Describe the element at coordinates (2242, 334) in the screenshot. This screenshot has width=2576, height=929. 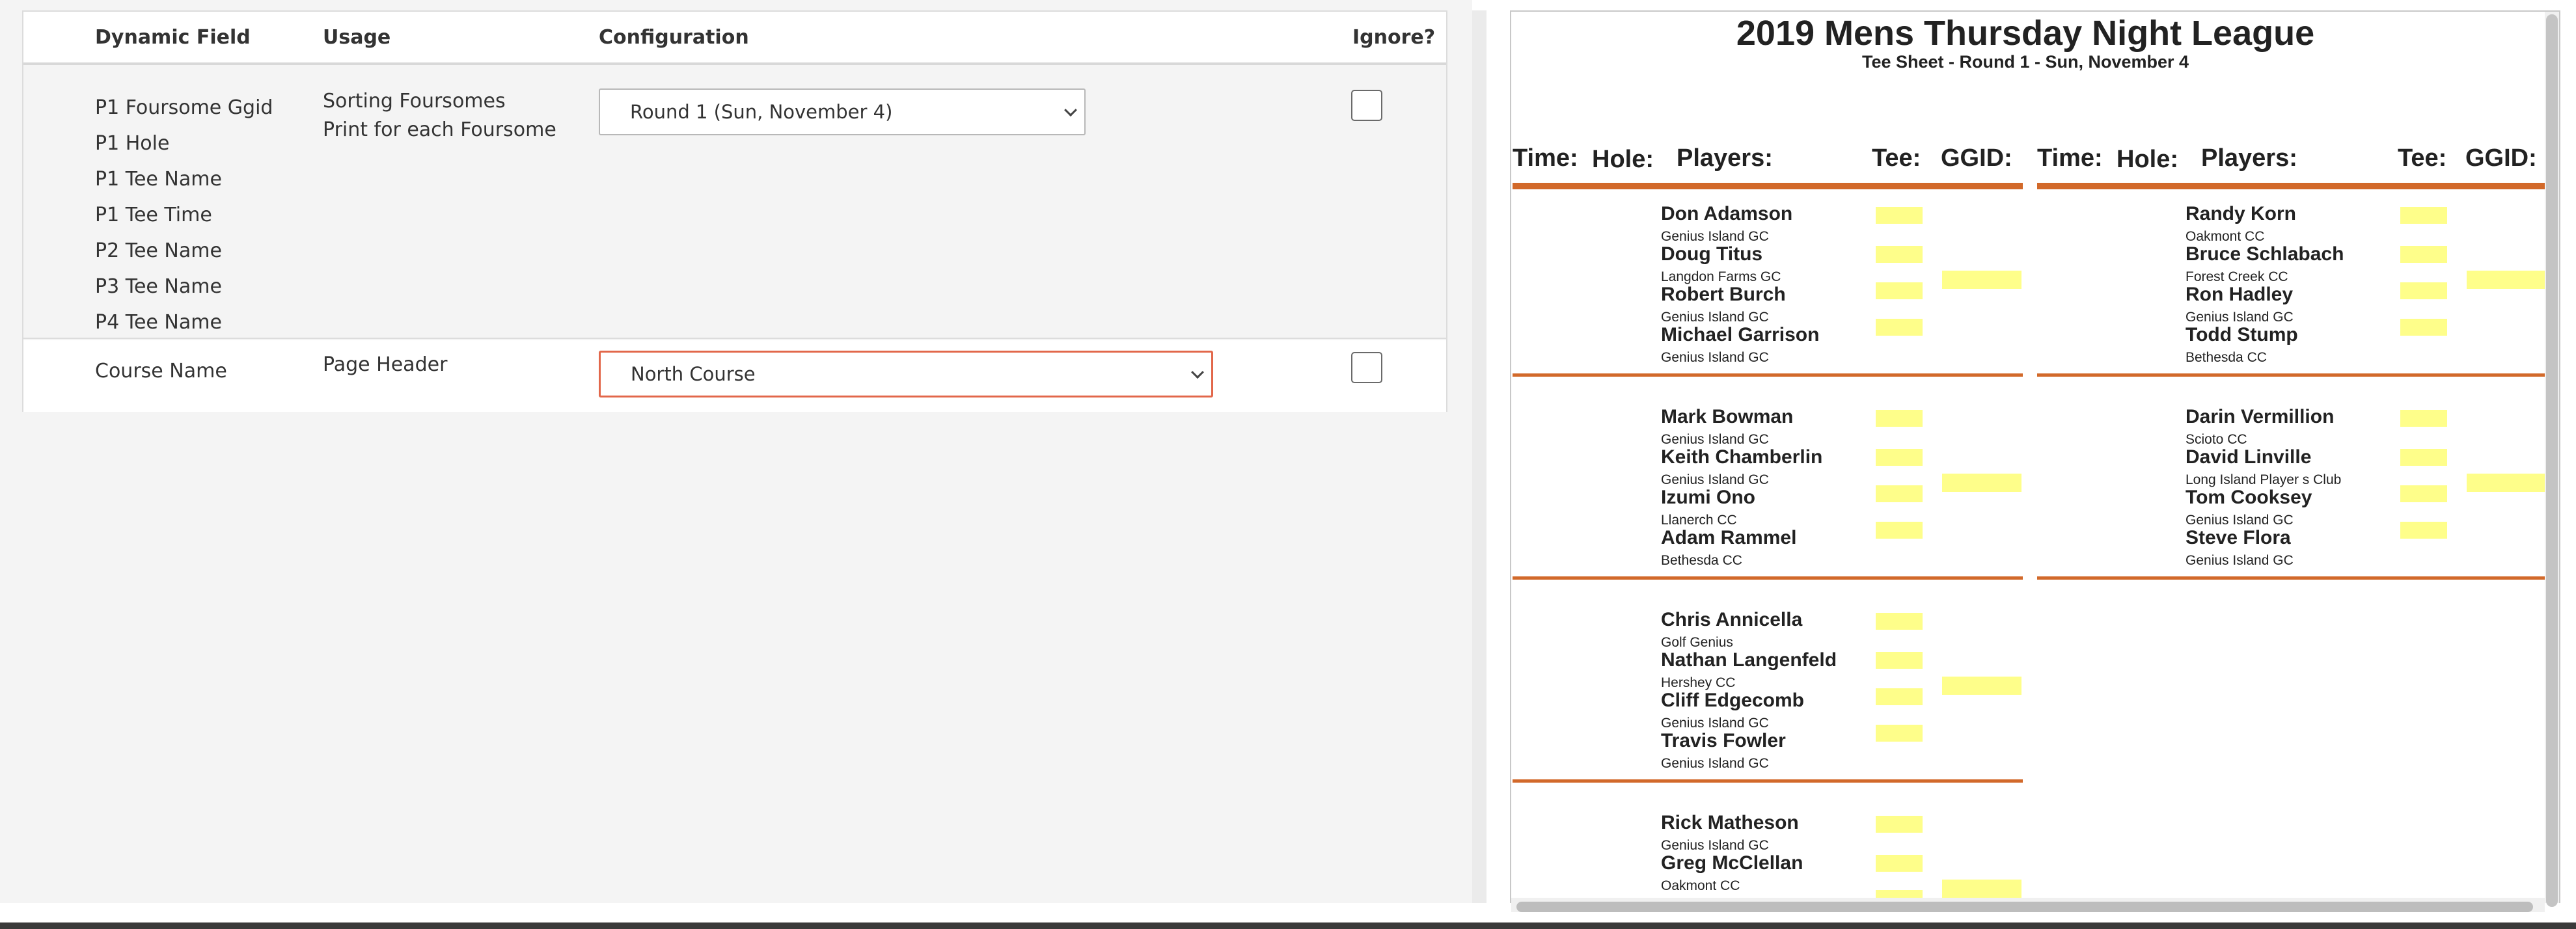
I see `player-name: Todd Stump` at that location.